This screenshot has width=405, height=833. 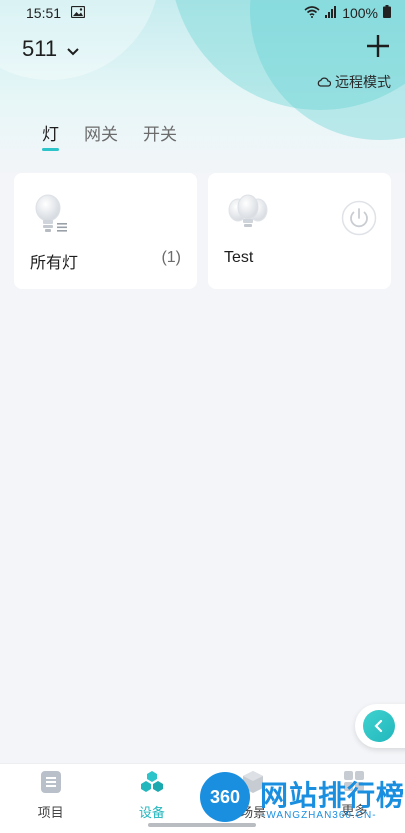 I want to click on device-card-count: (1), so click(x=171, y=257).